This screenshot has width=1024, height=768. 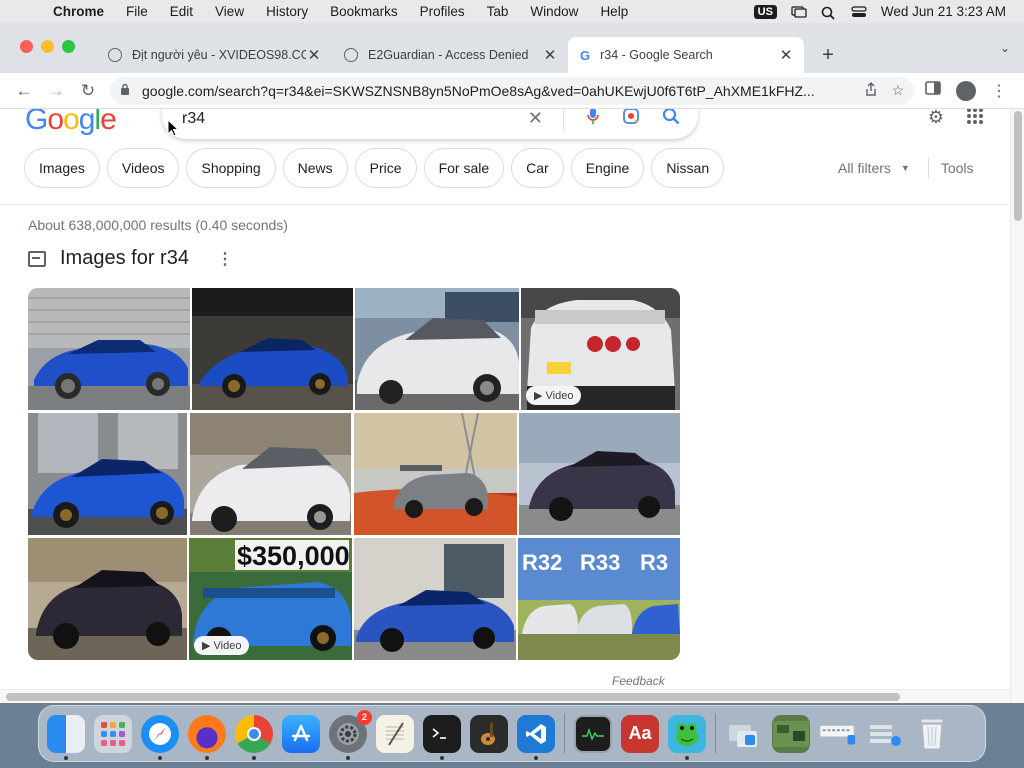 What do you see at coordinates (66, 737) in the screenshot?
I see `finder-icon` at bounding box center [66, 737].